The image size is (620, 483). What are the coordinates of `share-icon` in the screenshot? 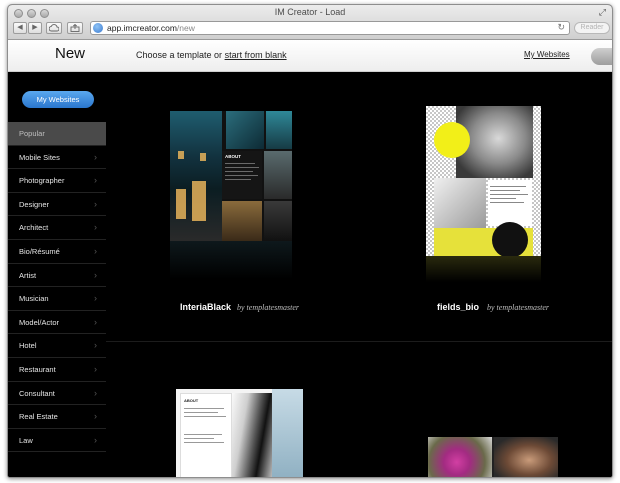 It's located at (75, 27).